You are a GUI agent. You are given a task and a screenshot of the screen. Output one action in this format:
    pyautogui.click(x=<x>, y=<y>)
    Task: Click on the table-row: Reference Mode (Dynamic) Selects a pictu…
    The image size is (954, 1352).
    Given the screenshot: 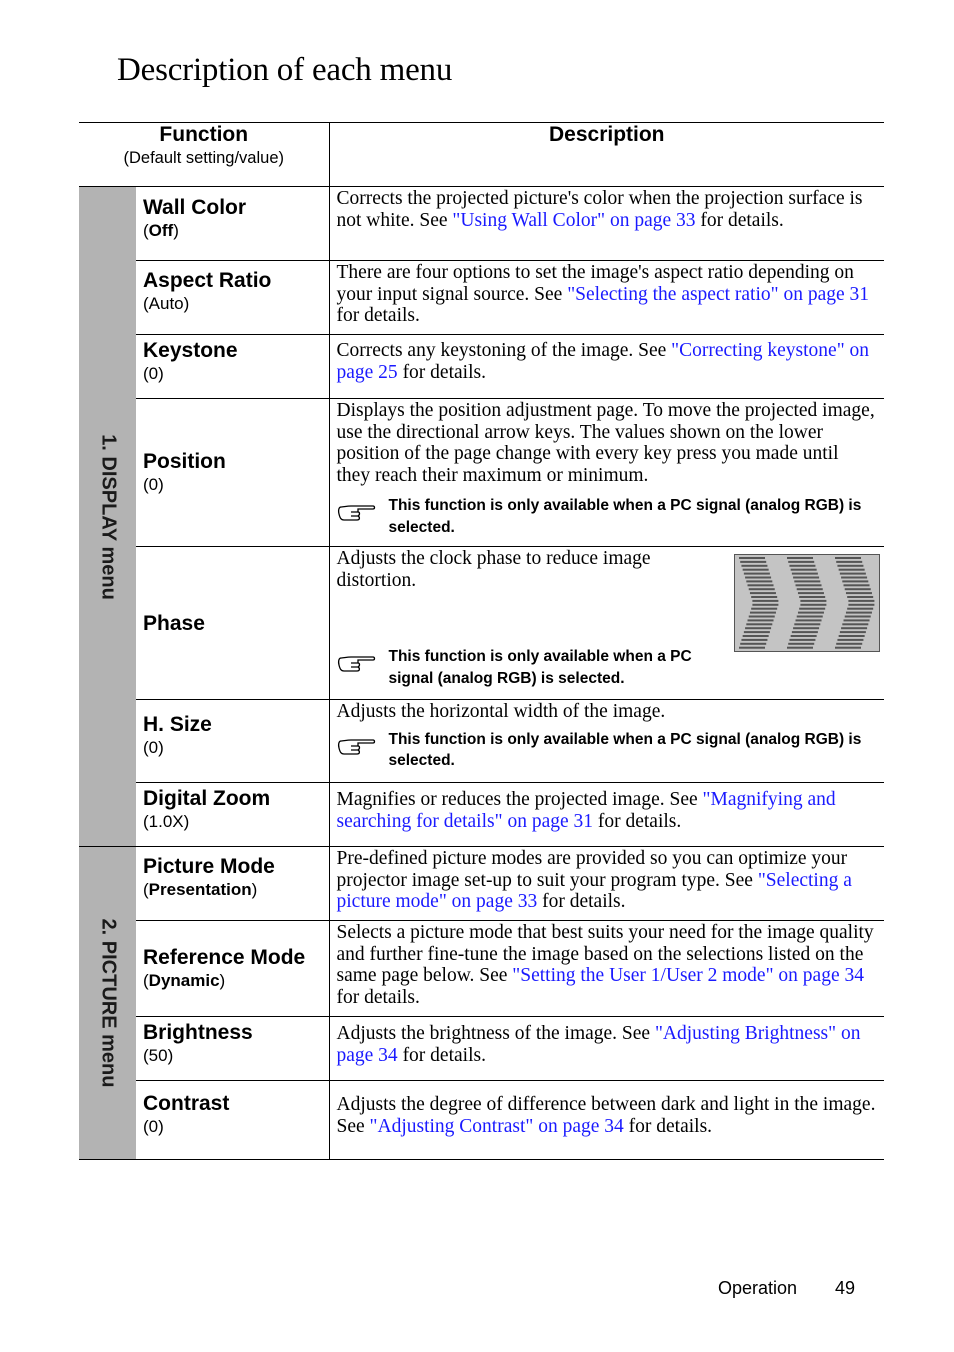 What is the action you would take?
    pyautogui.click(x=481, y=968)
    